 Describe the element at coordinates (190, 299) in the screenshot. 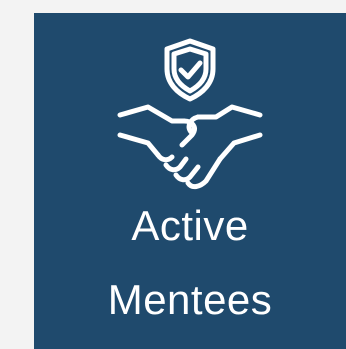

I see `tile-label-line2: Mentees` at that location.